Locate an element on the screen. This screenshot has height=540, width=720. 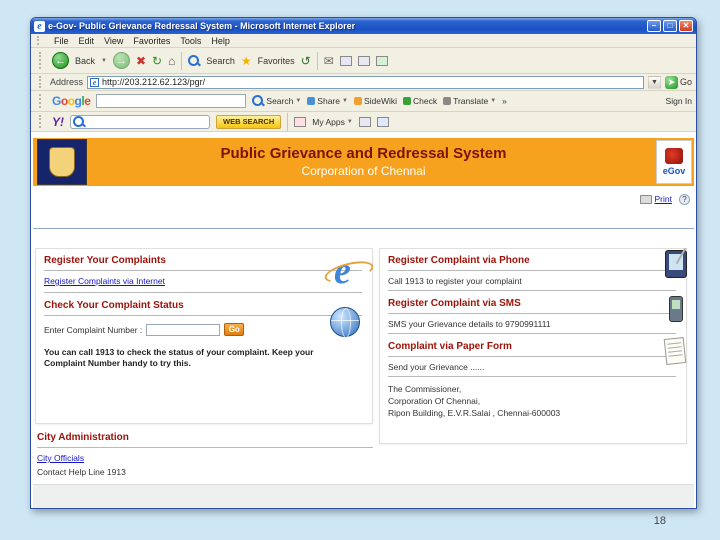
go-label: Go is located at coordinates (685, 82).